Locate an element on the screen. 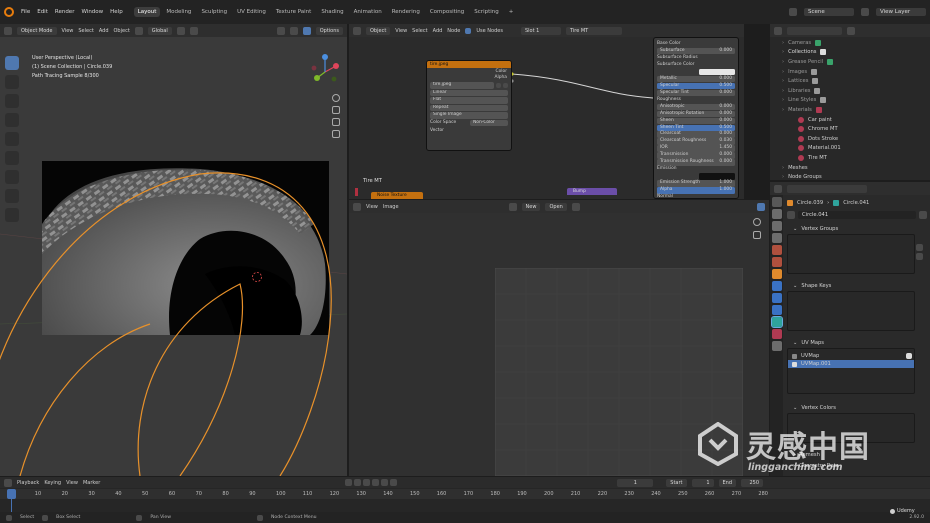 The image size is (930, 523). image-name-field: tire.jpeg is located at coordinates (462, 85).